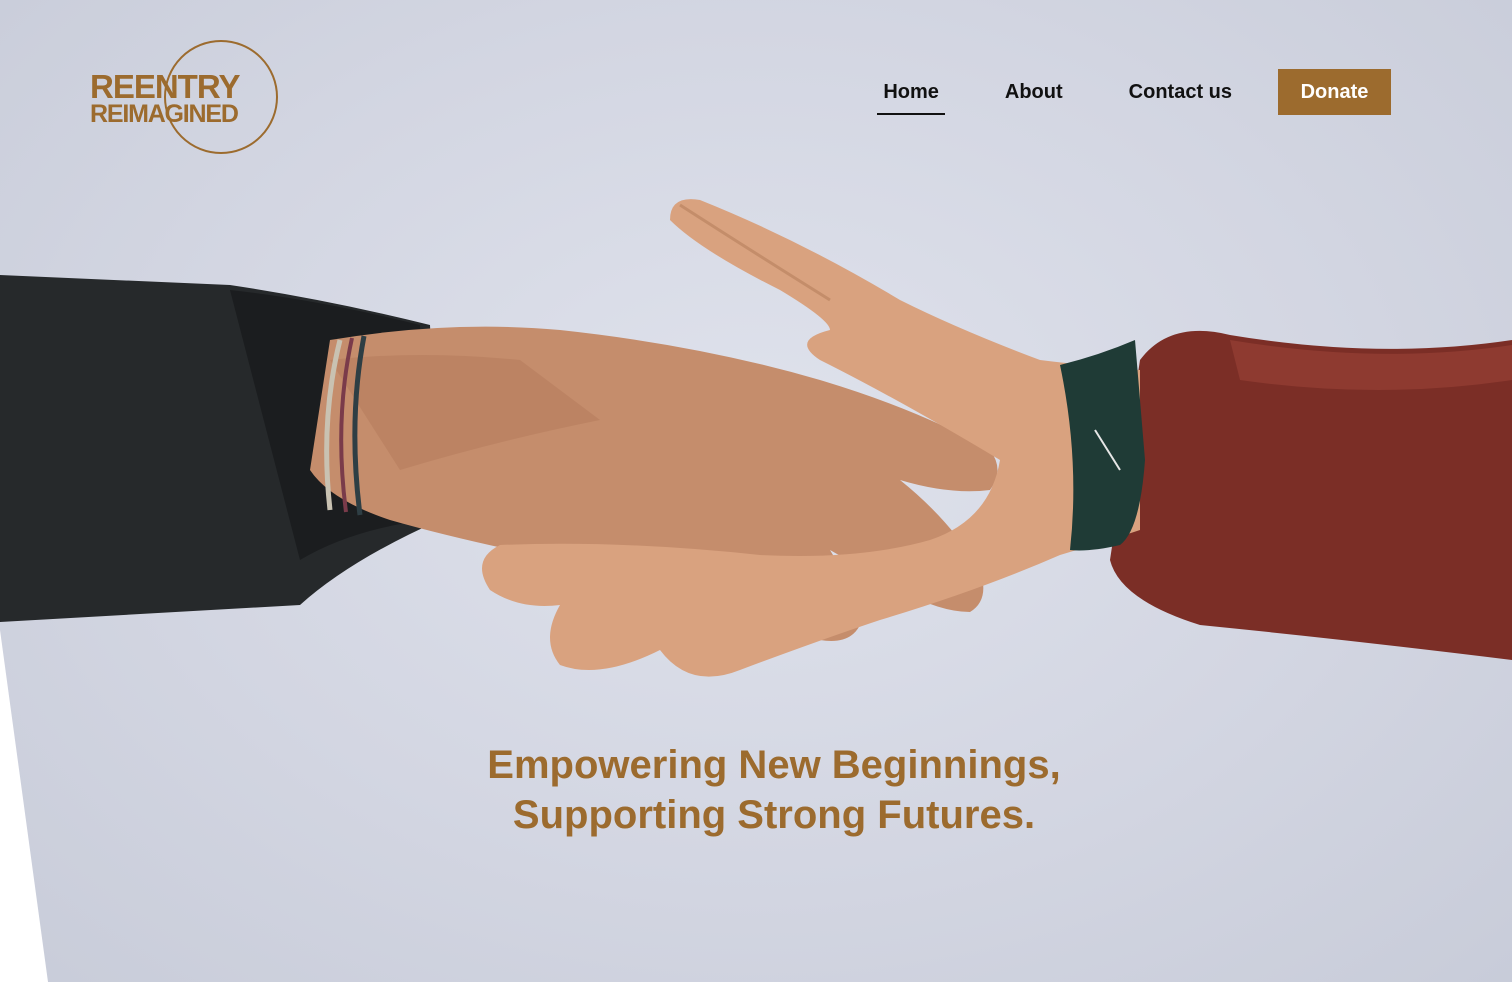  I want to click on donate-button: Donate, so click(1334, 92).